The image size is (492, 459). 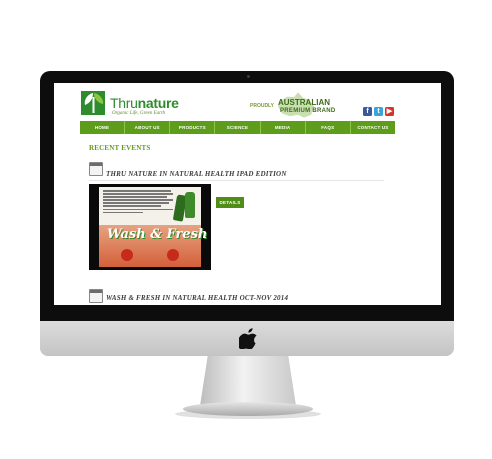 What do you see at coordinates (148, 127) in the screenshot?
I see `nav-about-us: ABOUT US` at bounding box center [148, 127].